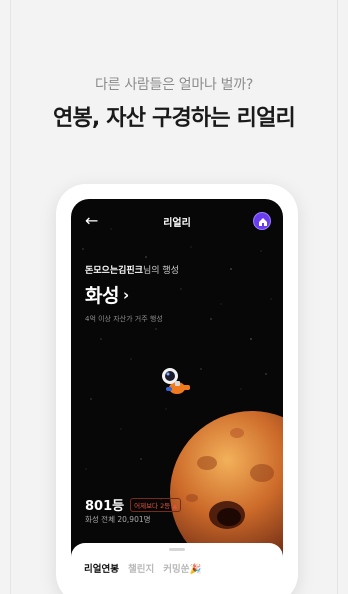 The width and height of the screenshot is (348, 594). Describe the element at coordinates (174, 118) in the screenshot. I see `promo-headline: 연봉, 자산 구경하는 리얼리` at that location.